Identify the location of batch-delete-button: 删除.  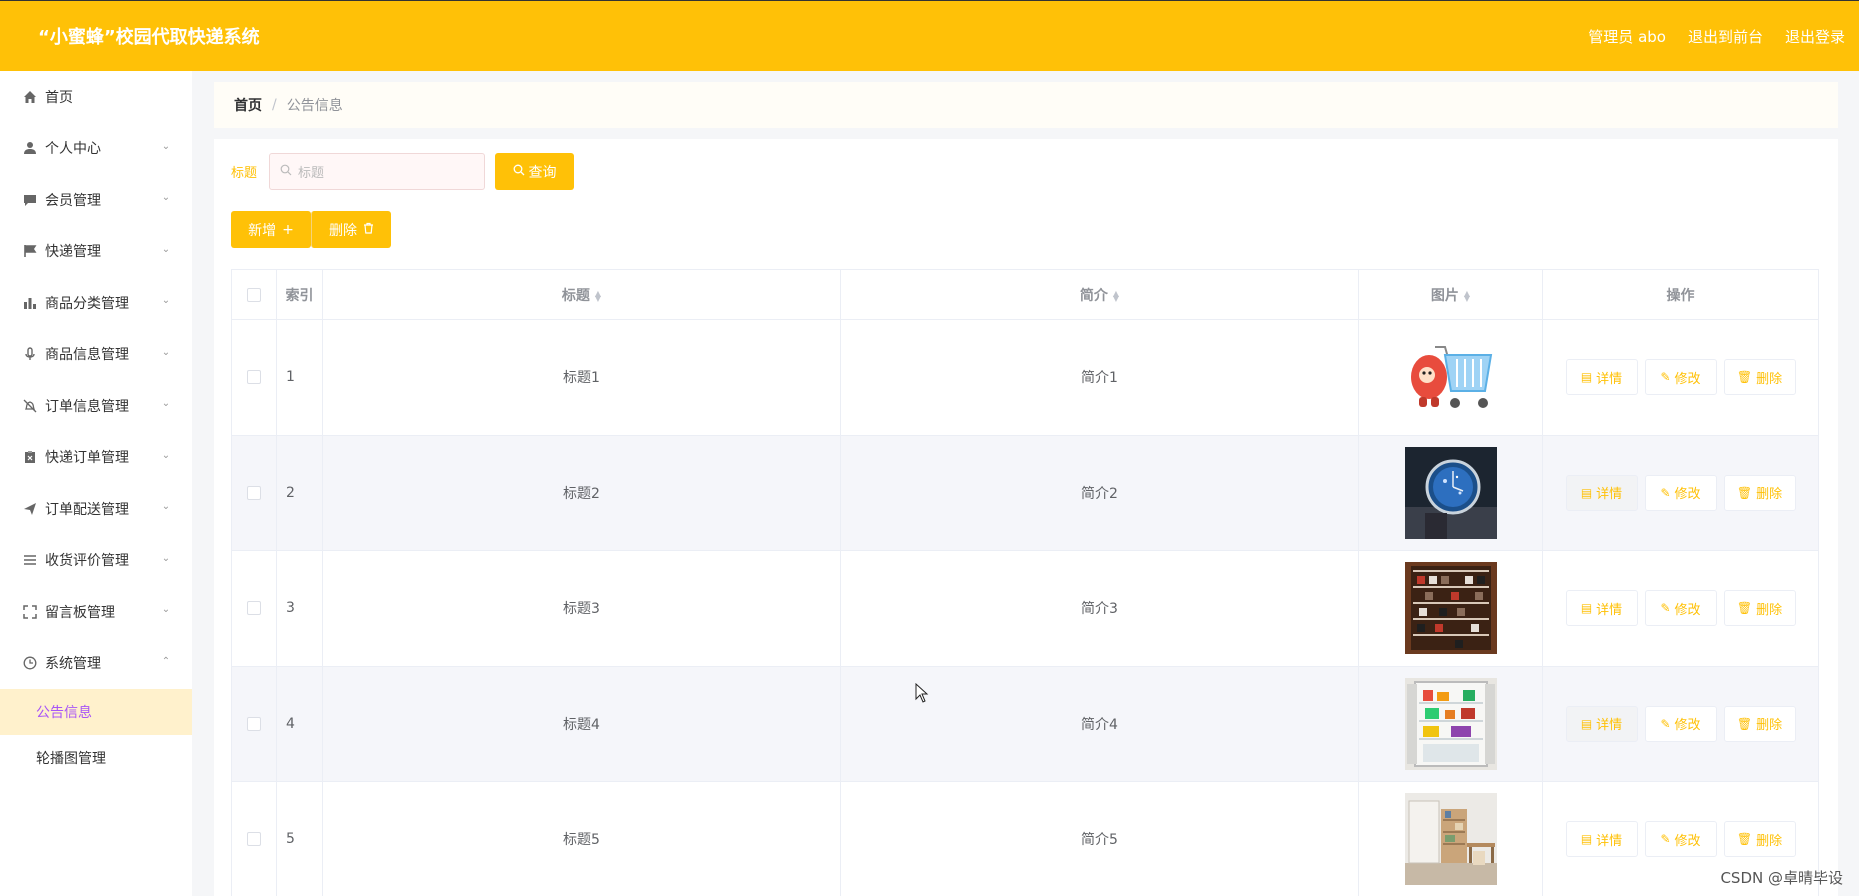
(351, 229).